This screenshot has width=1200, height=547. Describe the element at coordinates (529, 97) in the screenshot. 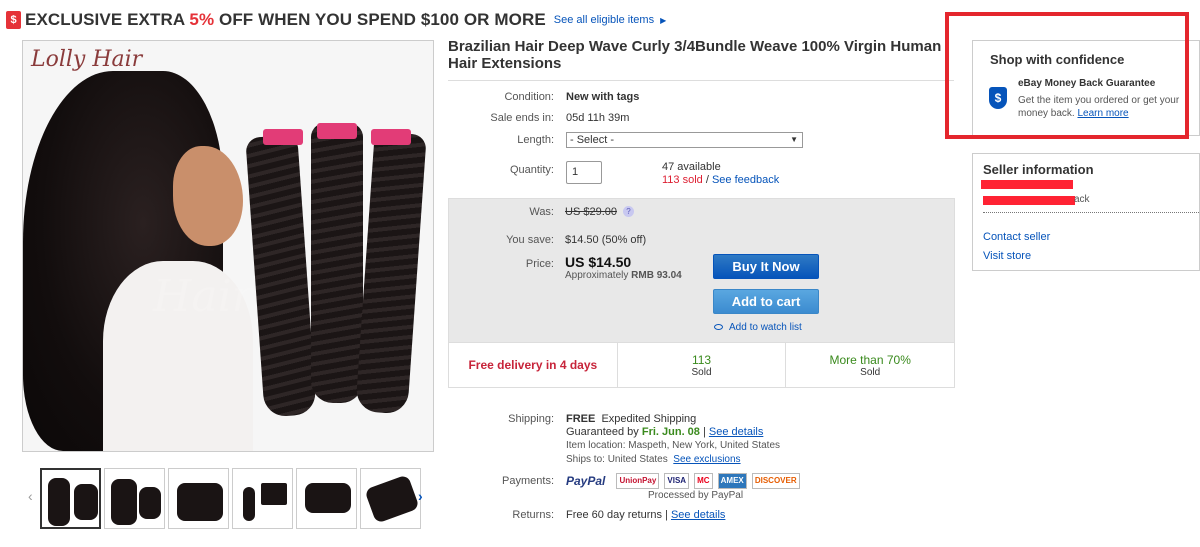

I see `condition-label: Condition:` at that location.